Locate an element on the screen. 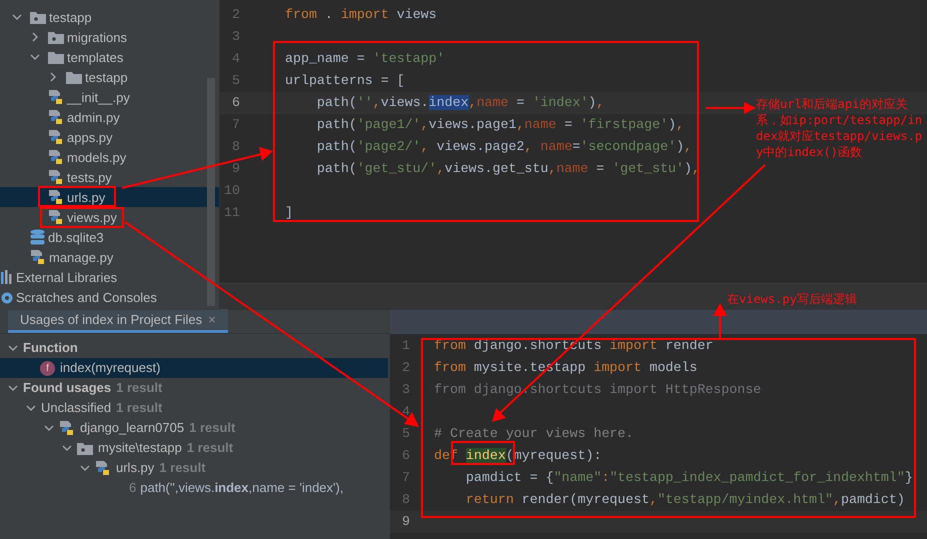 The height and width of the screenshot is (539, 927). usage-tree-label: index(myrequest) is located at coordinates (110, 368).